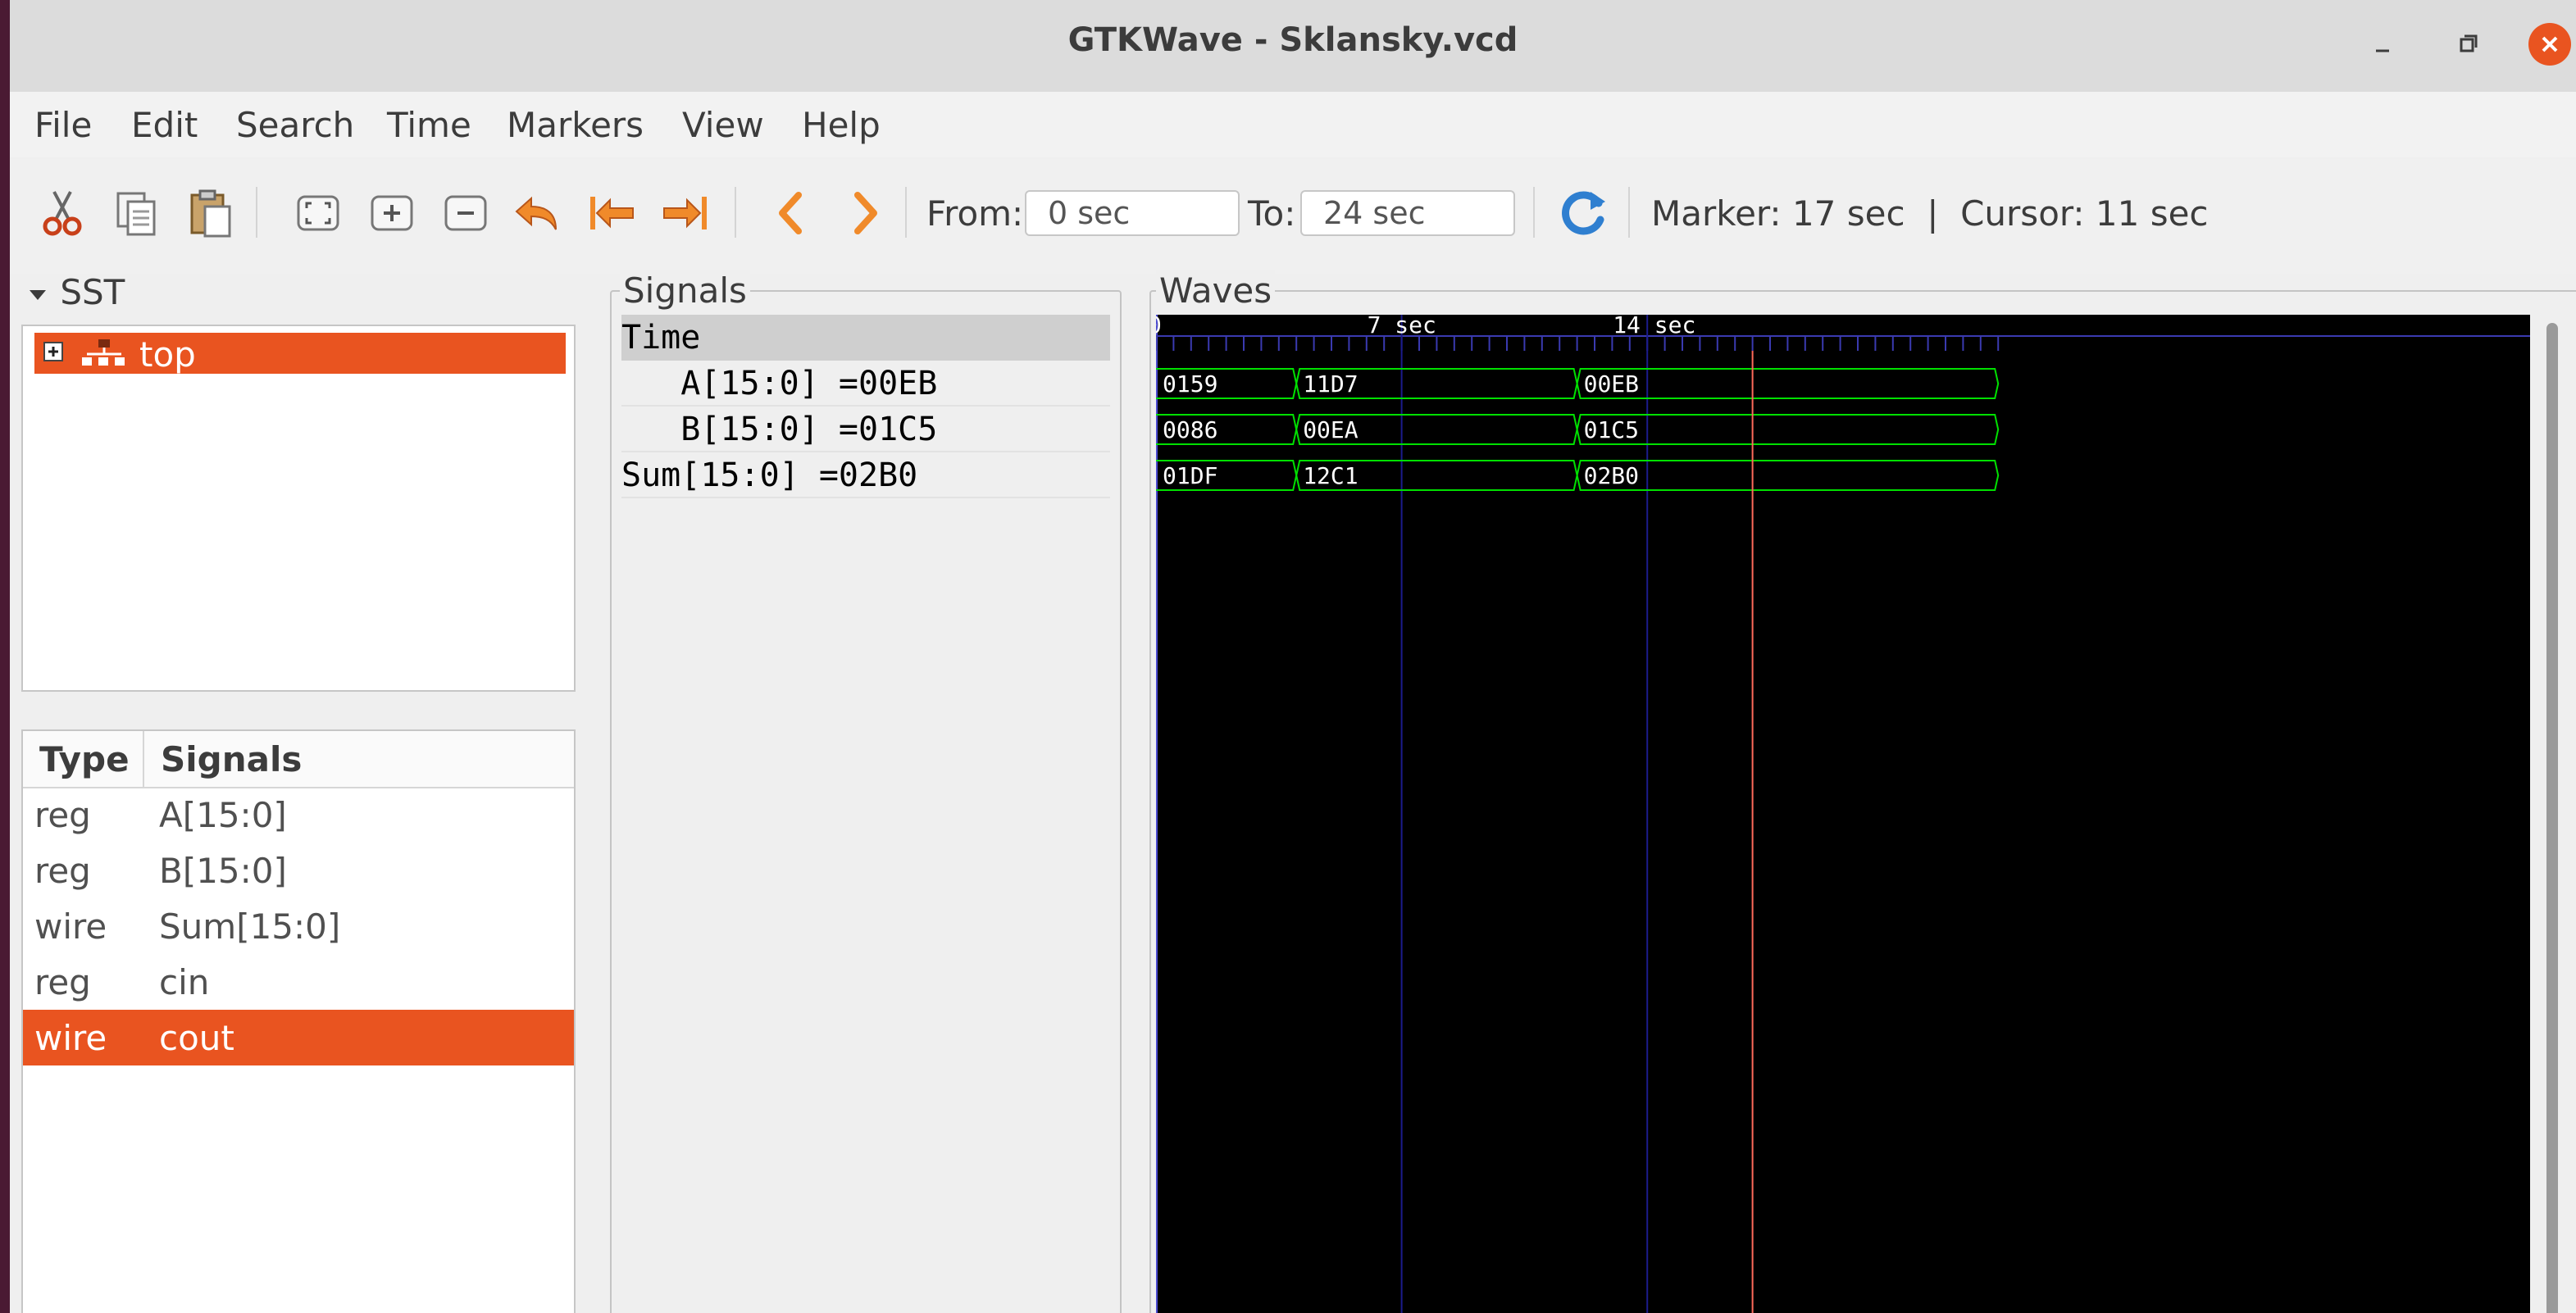 The width and height of the screenshot is (2576, 1313). Describe the element at coordinates (1190, 476) in the screenshot. I see `bus-value-label: 01DF` at that location.